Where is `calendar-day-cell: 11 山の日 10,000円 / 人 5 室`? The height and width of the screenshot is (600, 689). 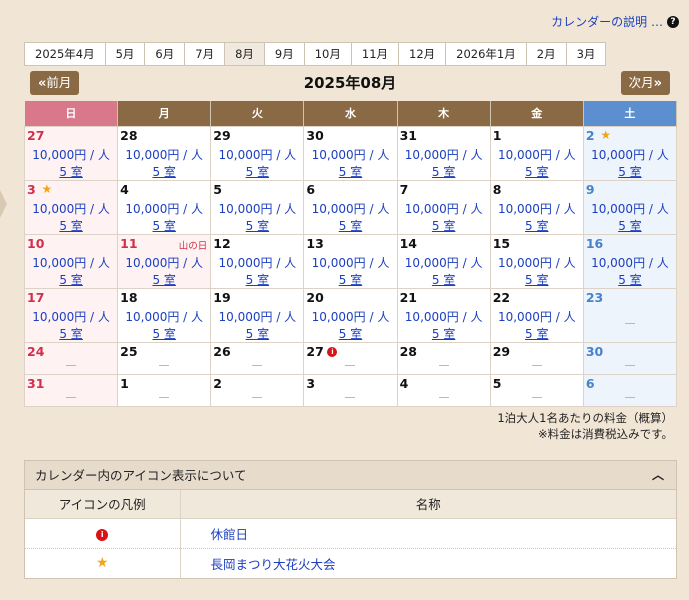 calendar-day-cell: 11 山の日 10,000円 / 人 5 室 is located at coordinates (164, 261).